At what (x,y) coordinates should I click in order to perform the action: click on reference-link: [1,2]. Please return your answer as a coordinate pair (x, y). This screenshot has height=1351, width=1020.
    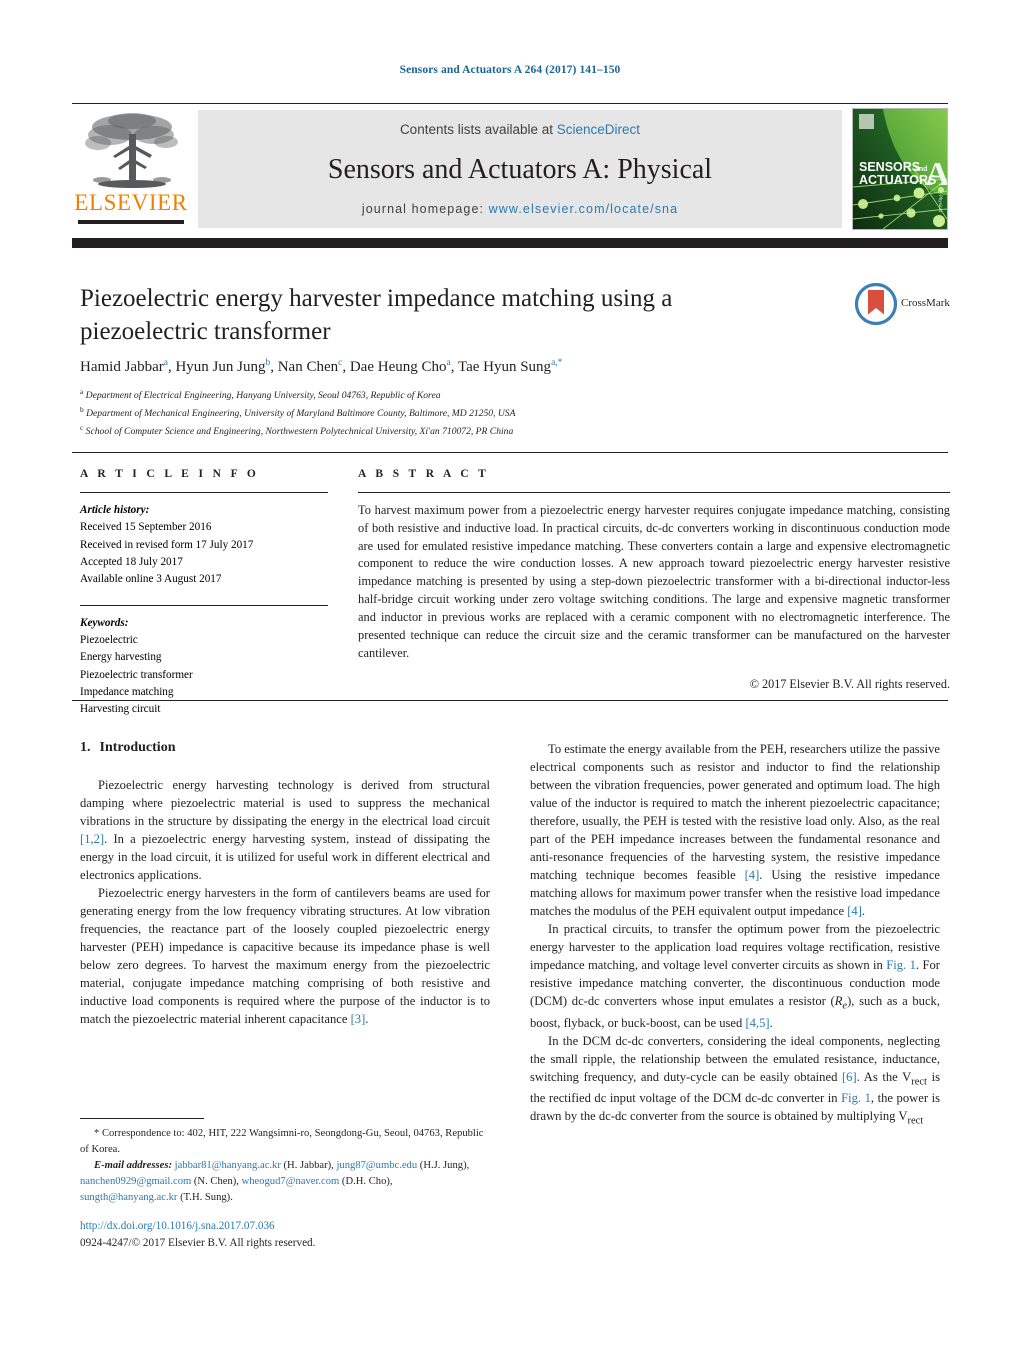
    Looking at the image, I should click on (92, 839).